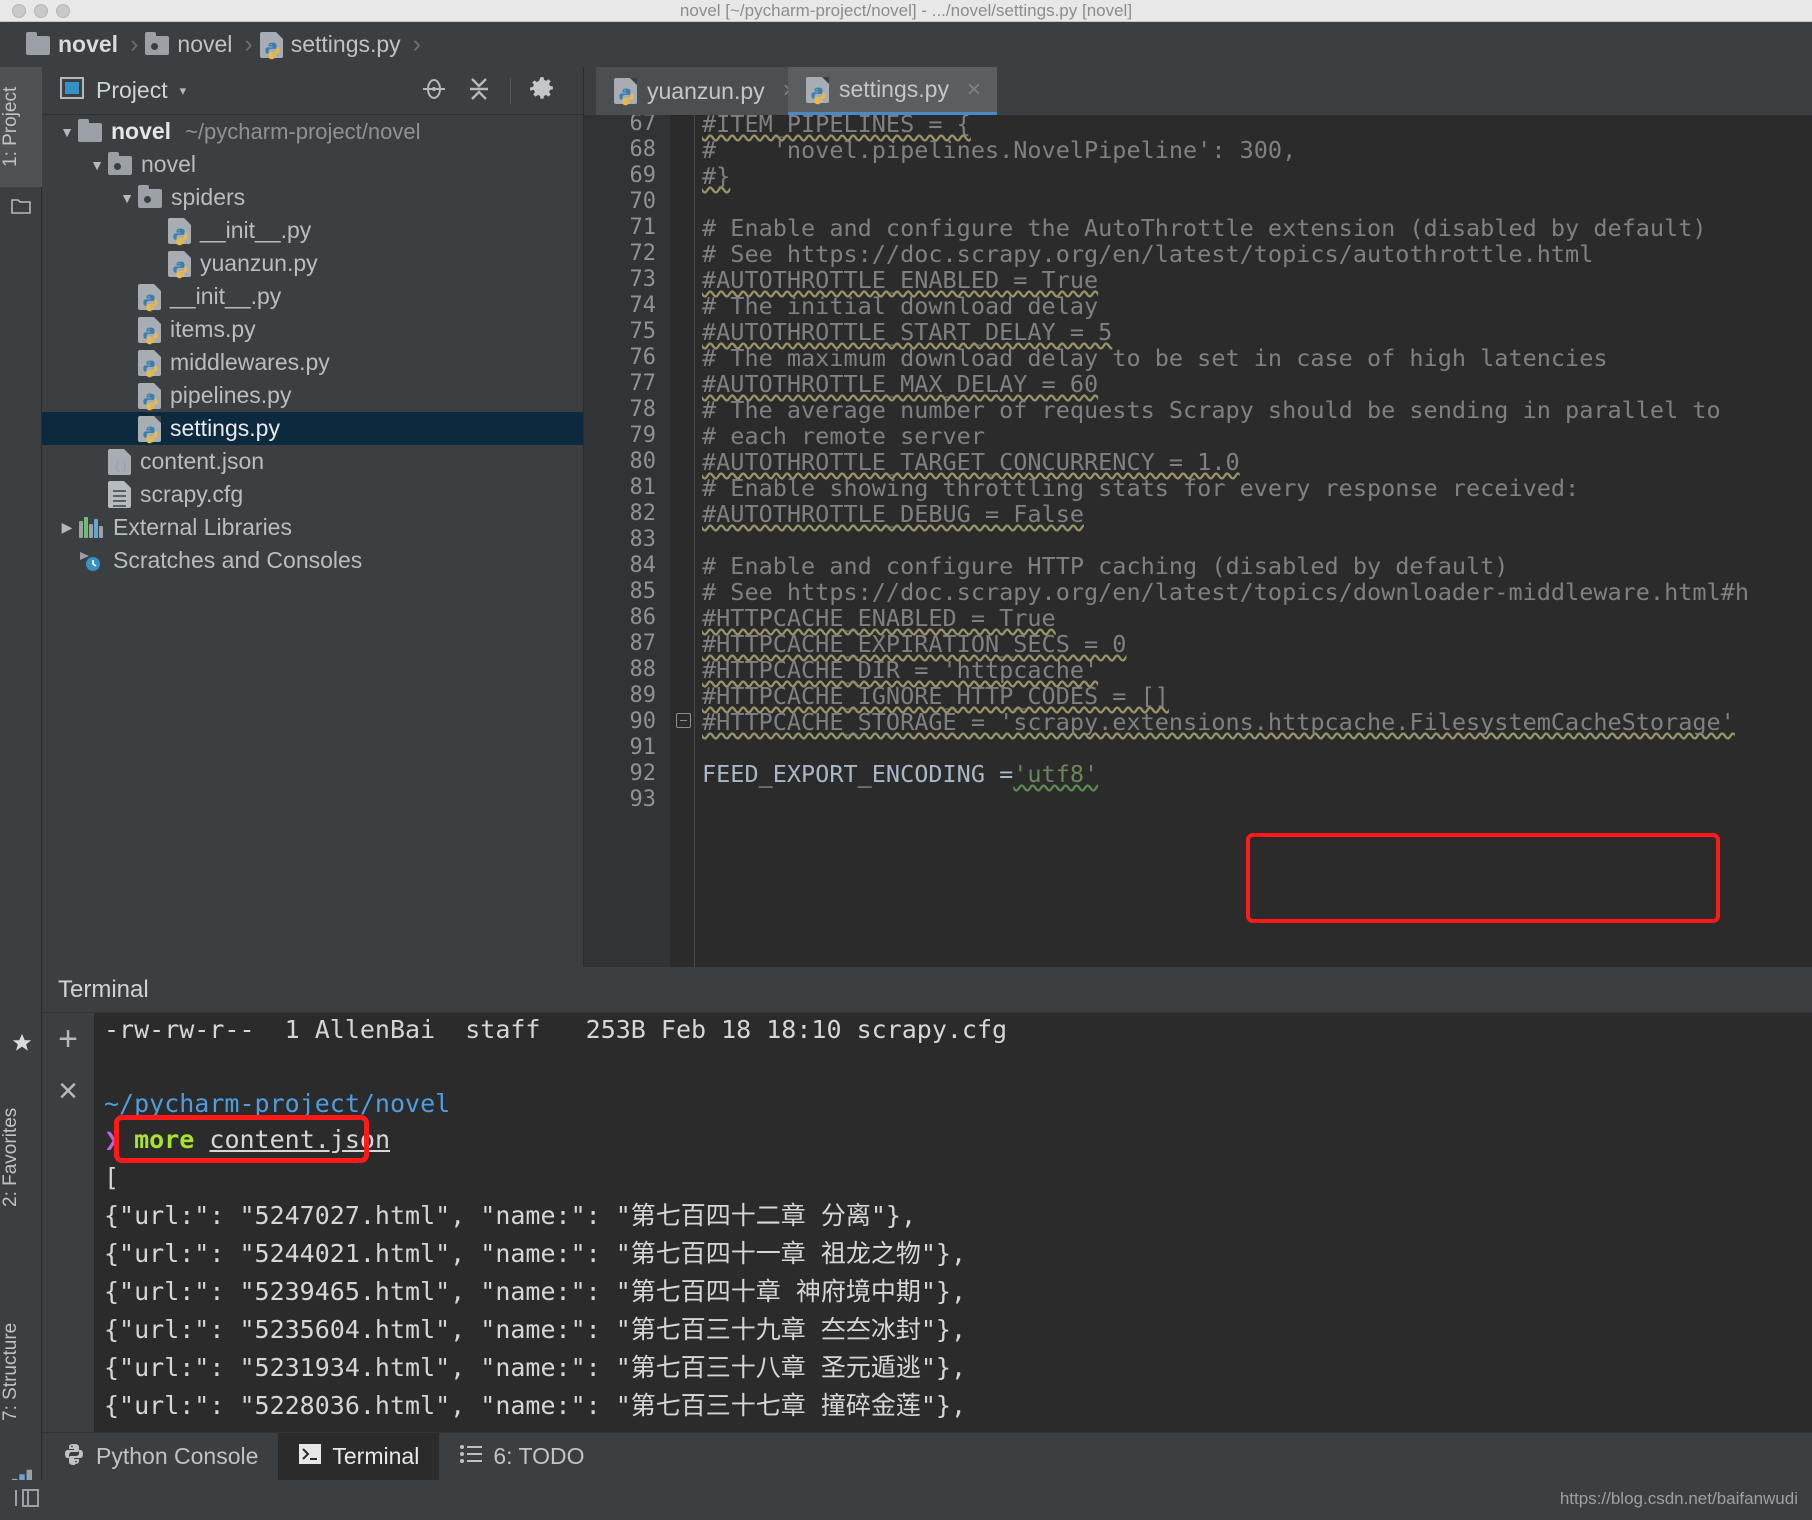  What do you see at coordinates (542, 91) in the screenshot?
I see `gear-icon` at bounding box center [542, 91].